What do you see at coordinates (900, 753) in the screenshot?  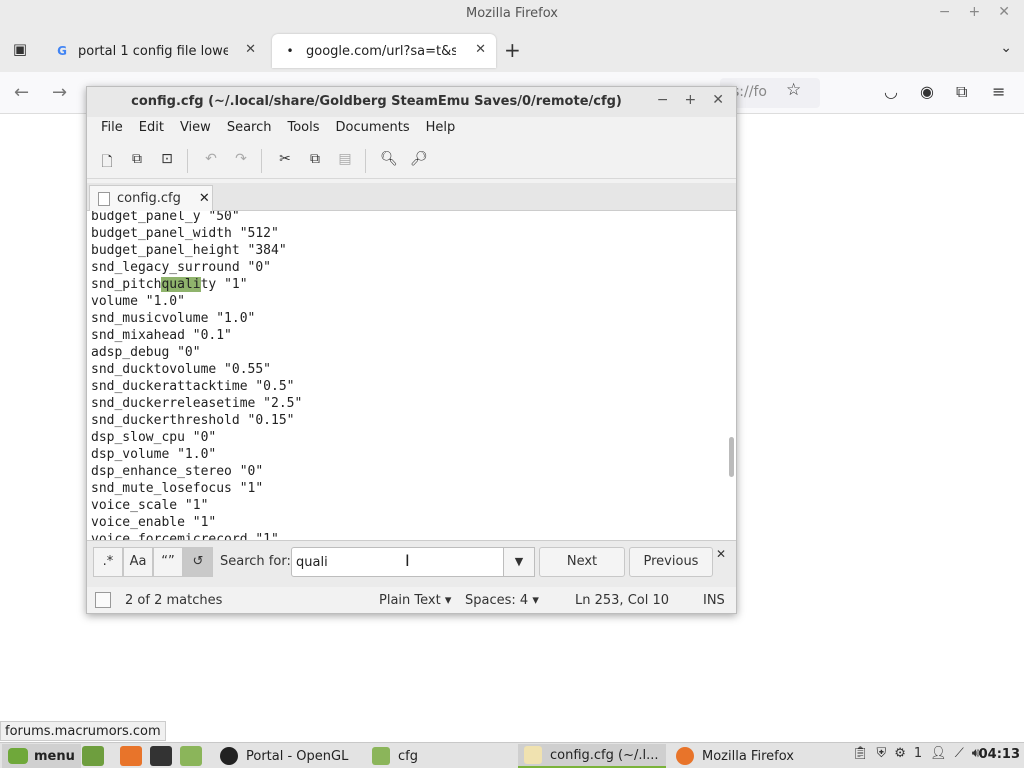 I see `settings-icon: ⚙` at bounding box center [900, 753].